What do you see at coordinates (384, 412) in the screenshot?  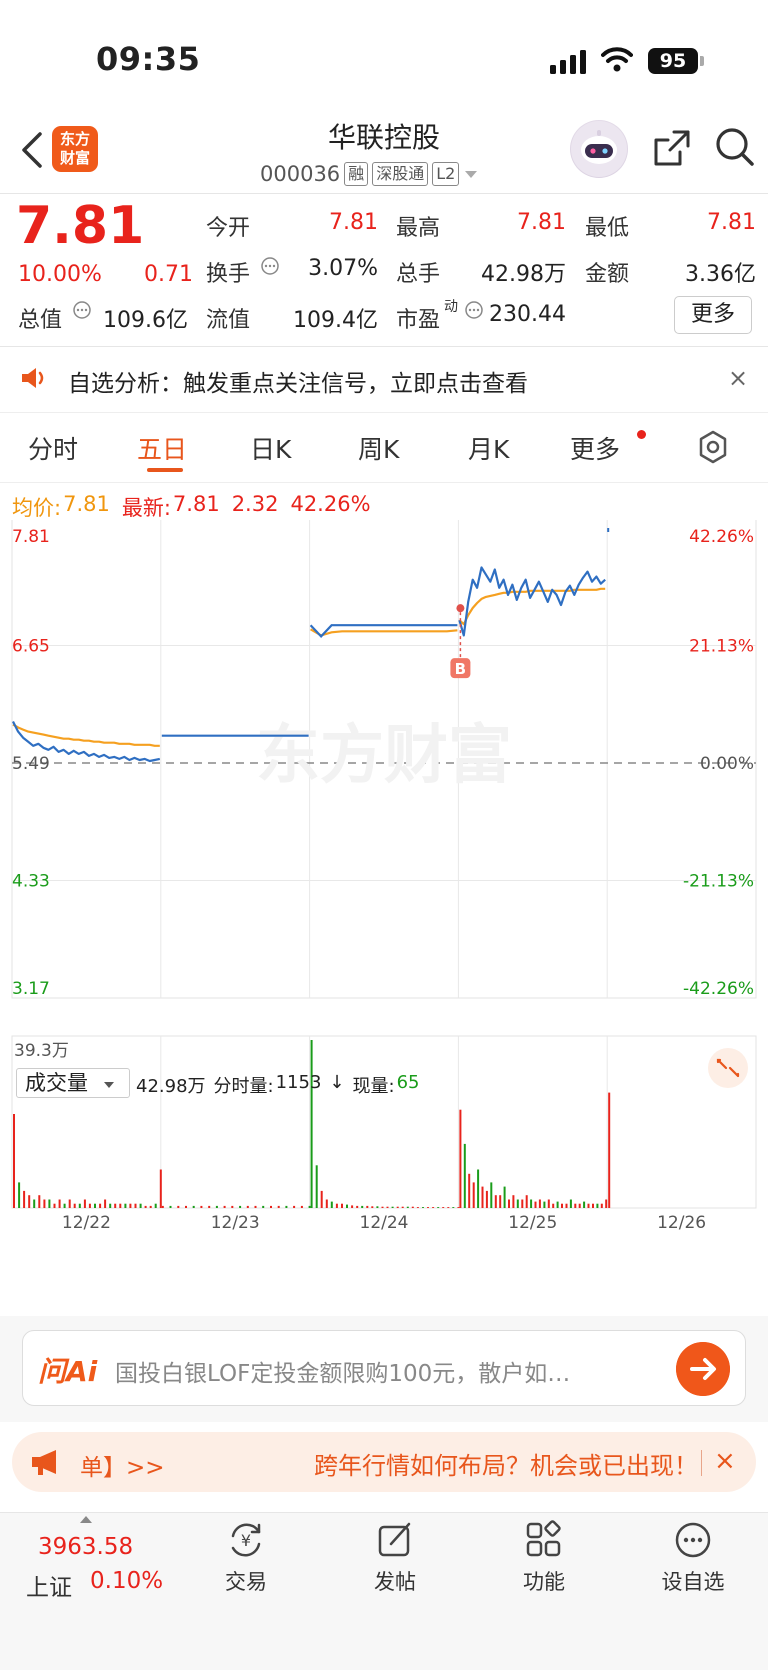 I see `banner-divider` at bounding box center [384, 412].